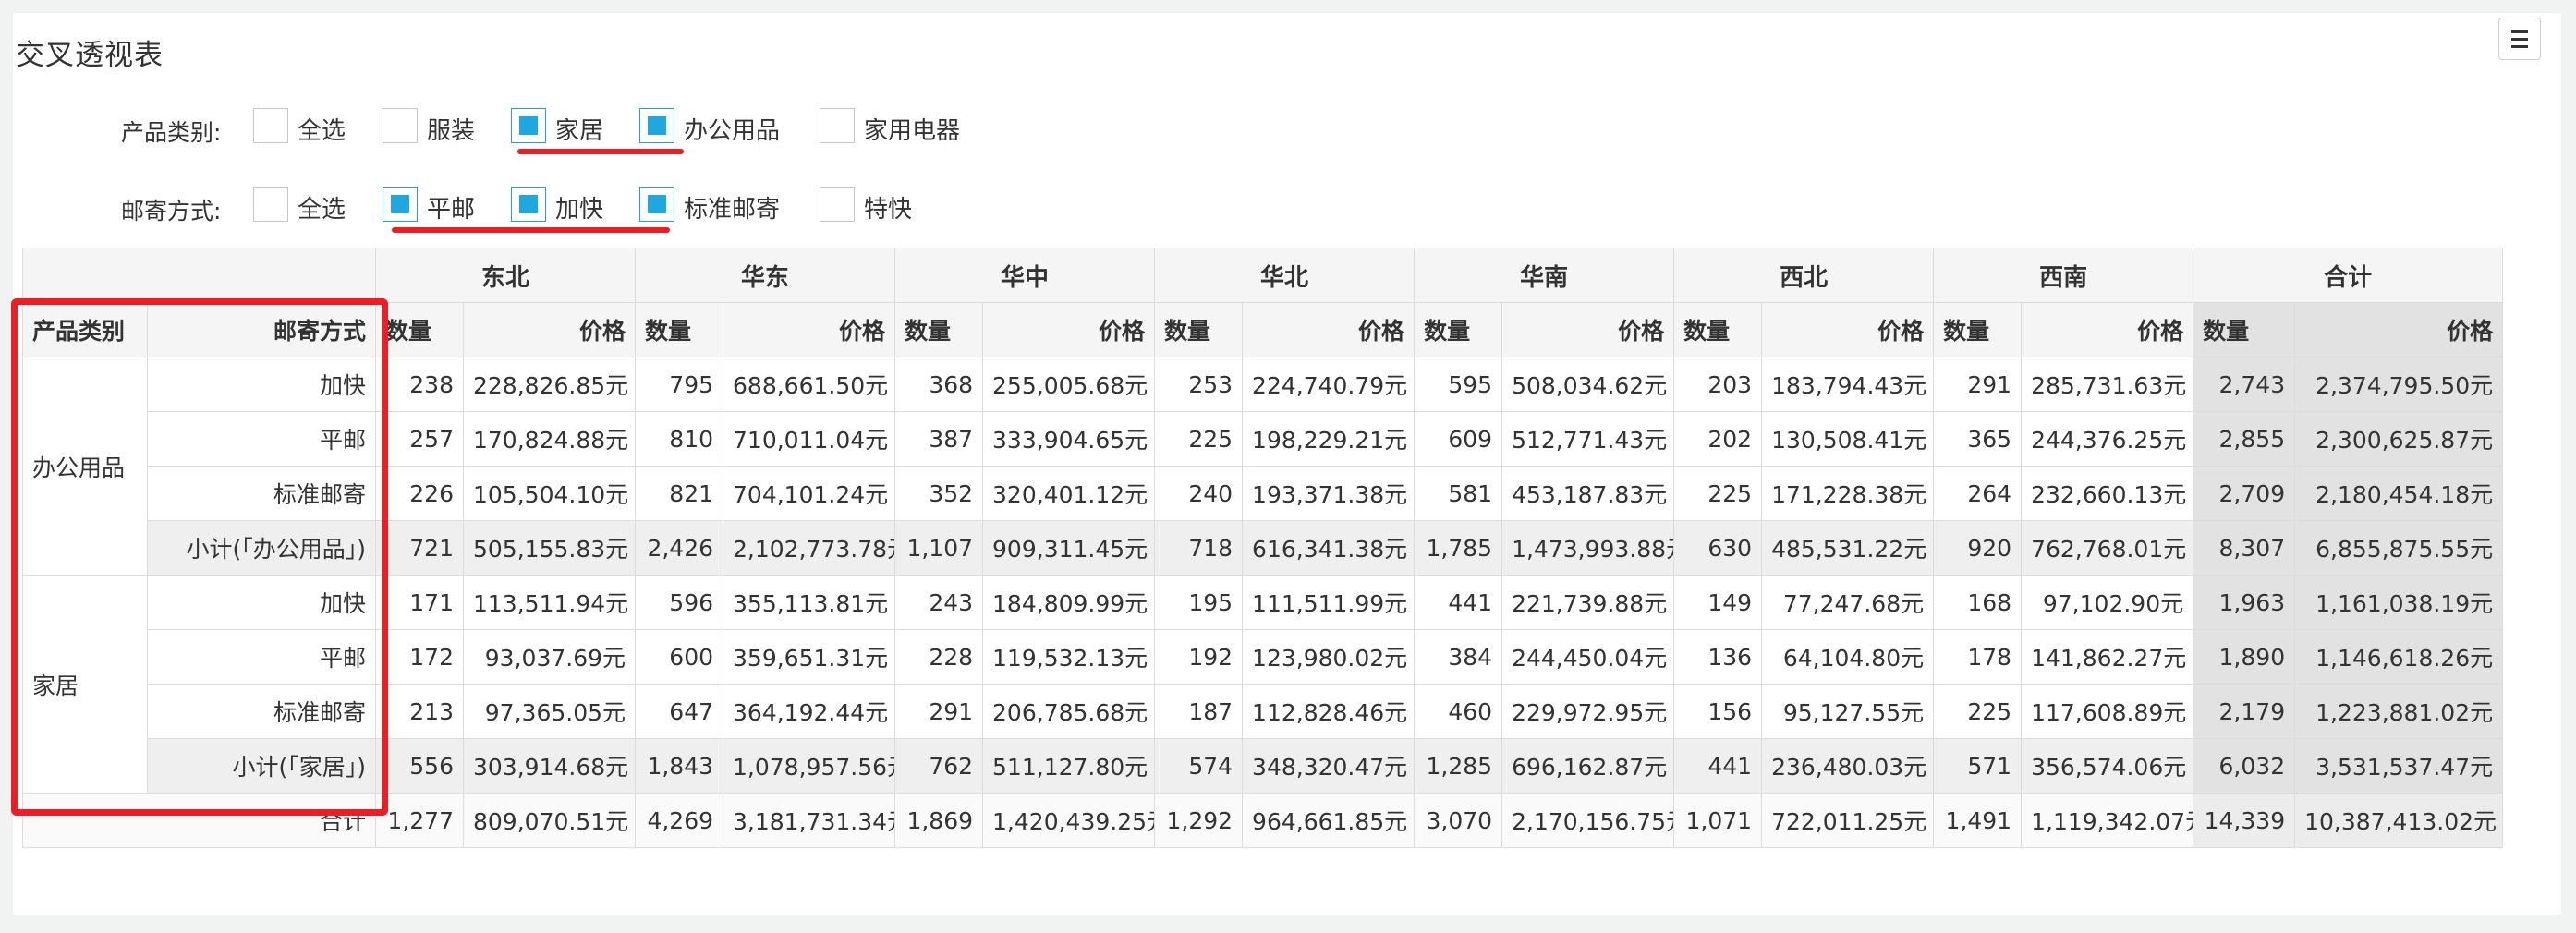  Describe the element at coordinates (809, 384) in the screenshot. I see `value-cell: 688,661.50元` at that location.